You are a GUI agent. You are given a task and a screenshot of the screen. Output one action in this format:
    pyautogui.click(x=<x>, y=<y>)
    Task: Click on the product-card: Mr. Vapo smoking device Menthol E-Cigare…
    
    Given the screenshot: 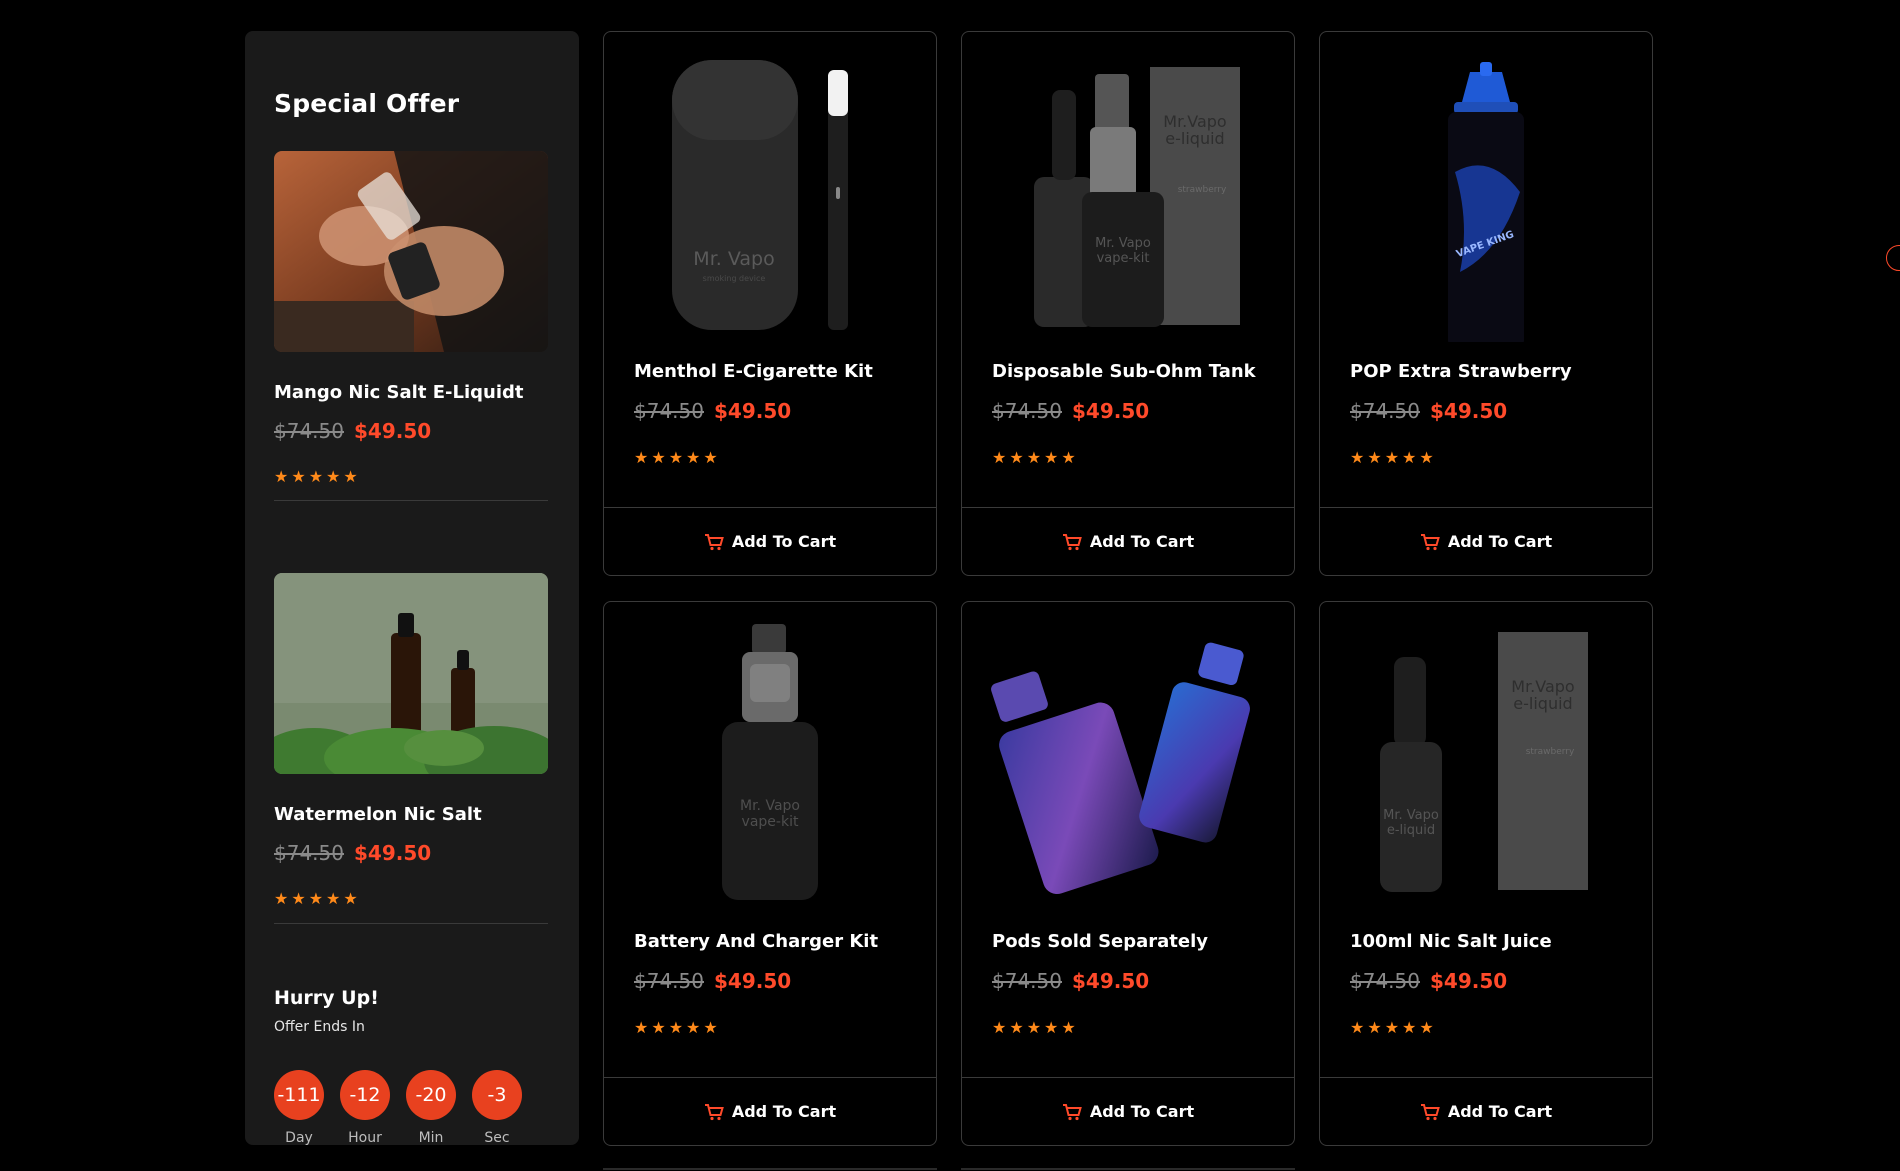 What is the action you would take?
    pyautogui.click(x=770, y=303)
    